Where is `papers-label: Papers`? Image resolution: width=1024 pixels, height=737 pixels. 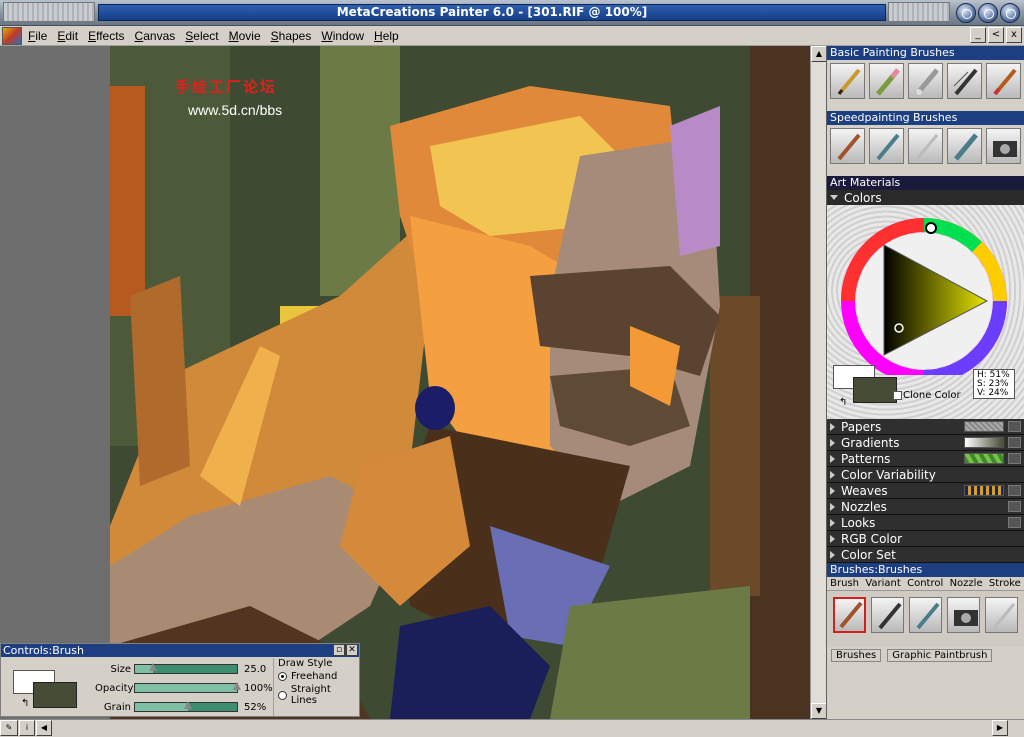
papers-label: Papers is located at coordinates (861, 426).